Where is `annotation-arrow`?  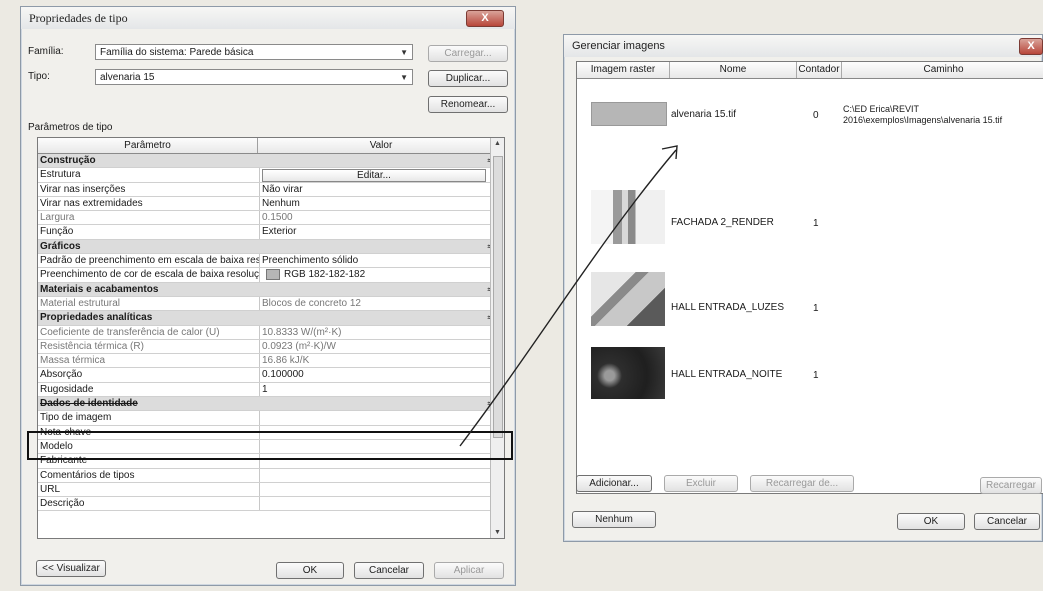
annotation-arrow is located at coordinates (568, 296).